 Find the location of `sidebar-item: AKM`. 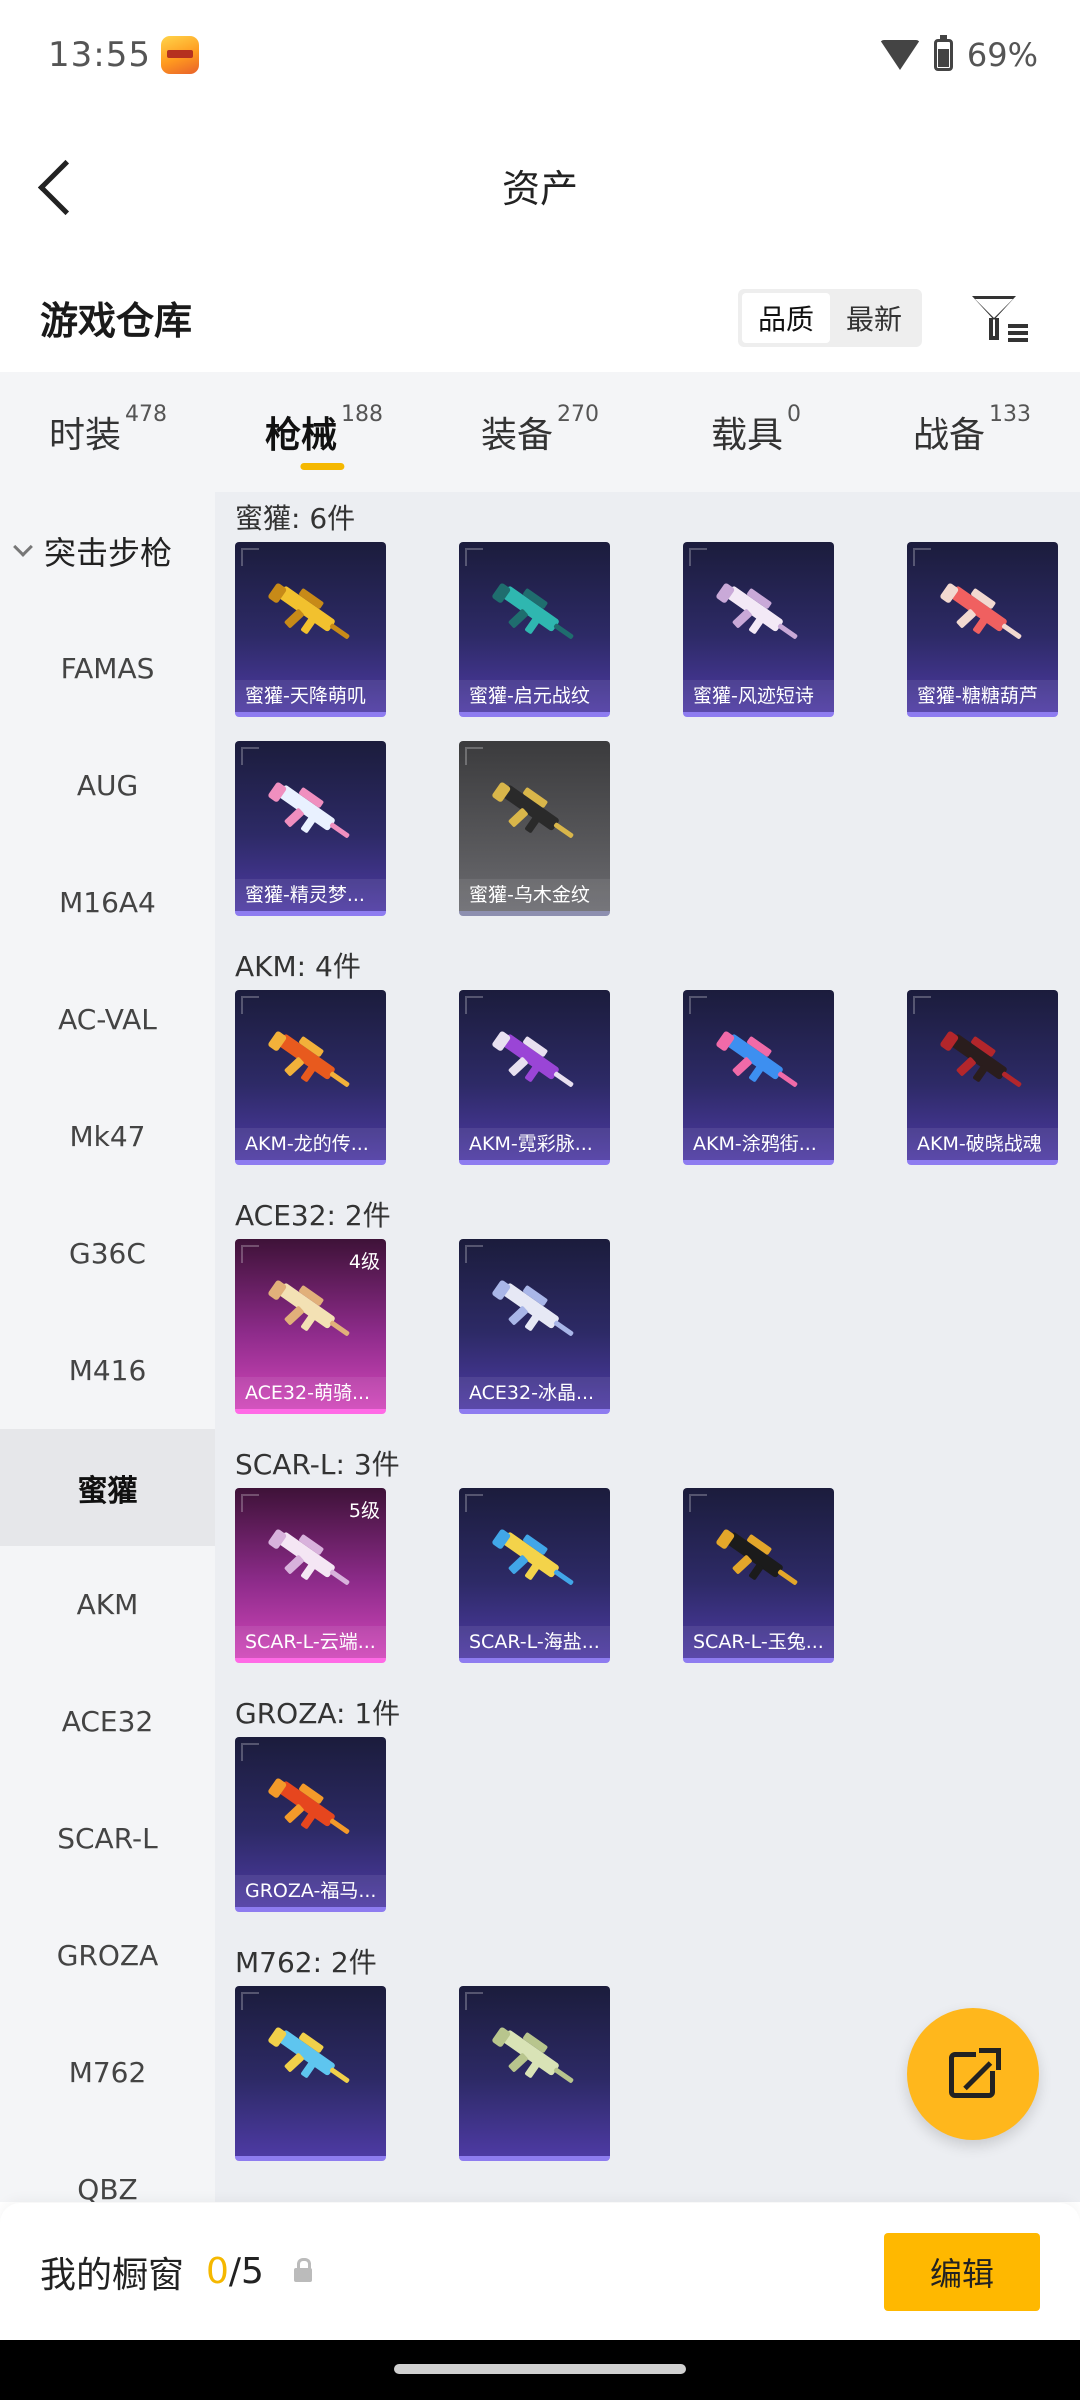

sidebar-item: AKM is located at coordinates (107, 1604).